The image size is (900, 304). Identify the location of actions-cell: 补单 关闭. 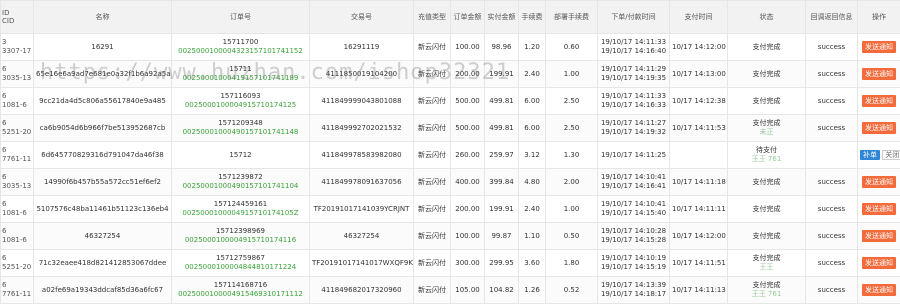
(879, 155).